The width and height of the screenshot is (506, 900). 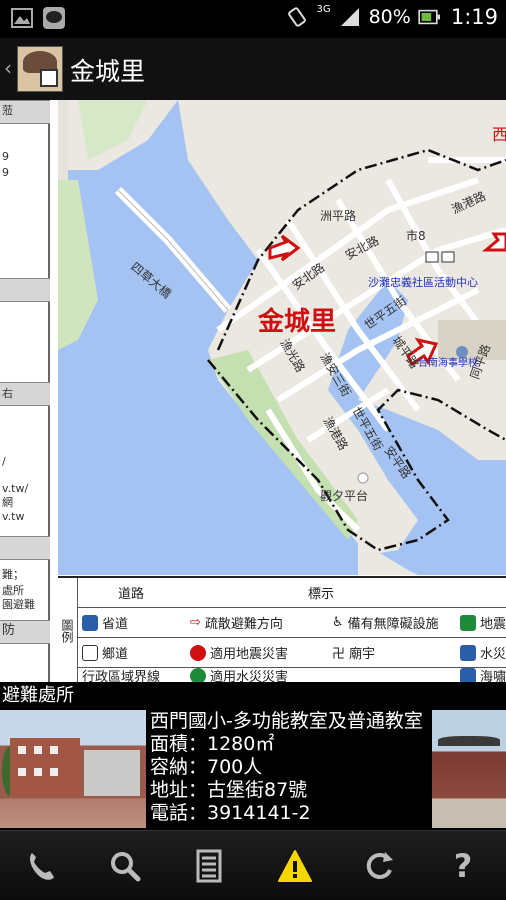 What do you see at coordinates (339, 654) in the screenshot?
I see `temple-icon: 卍` at bounding box center [339, 654].